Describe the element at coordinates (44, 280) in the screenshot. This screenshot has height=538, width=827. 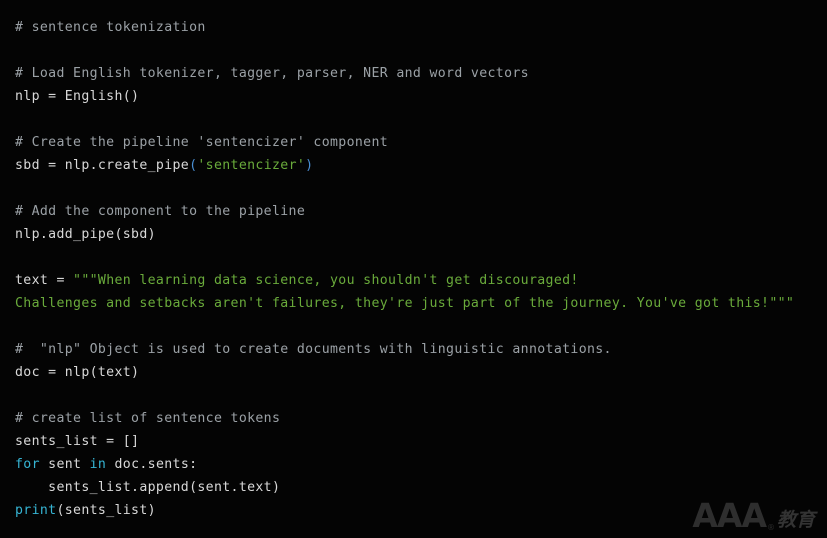
I see `code-statement: text =` at that location.